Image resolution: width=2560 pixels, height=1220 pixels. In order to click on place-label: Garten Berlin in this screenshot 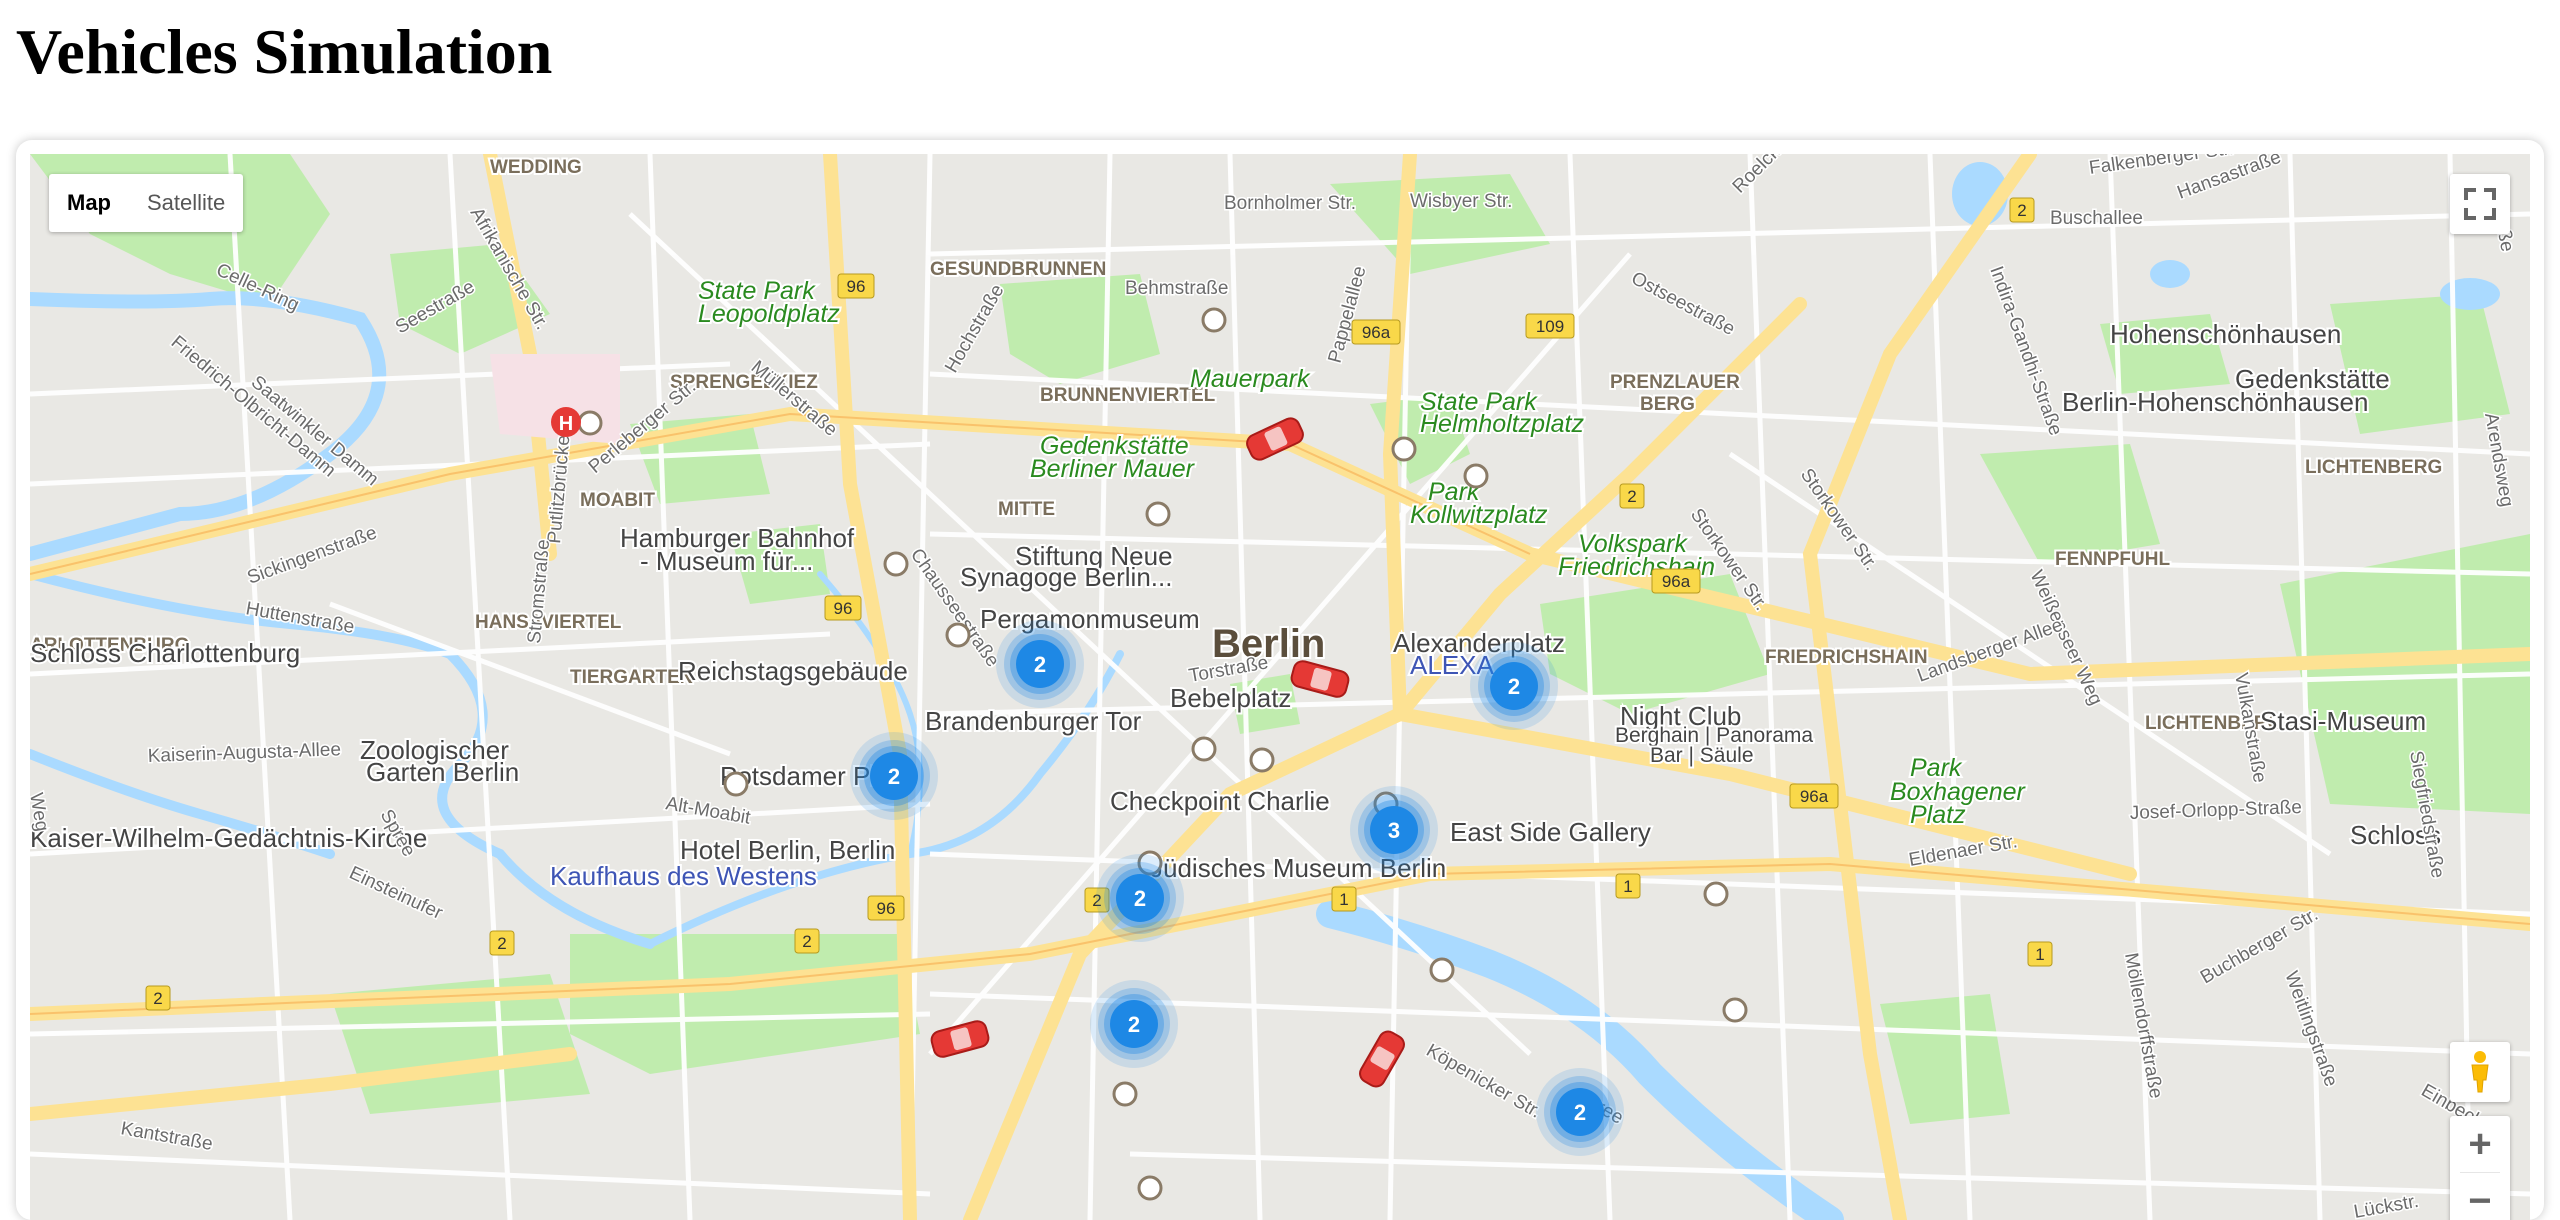, I will do `click(442, 772)`.